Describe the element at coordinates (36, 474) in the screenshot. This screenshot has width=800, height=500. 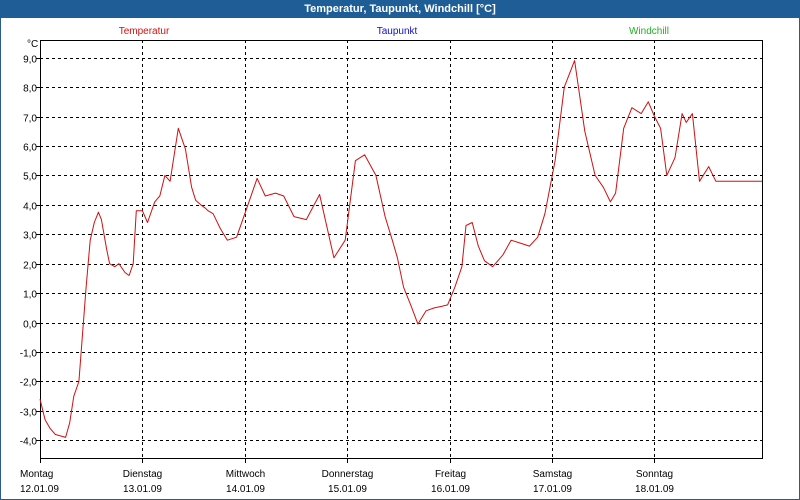
I see `x-tick-day-label: Montag` at that location.